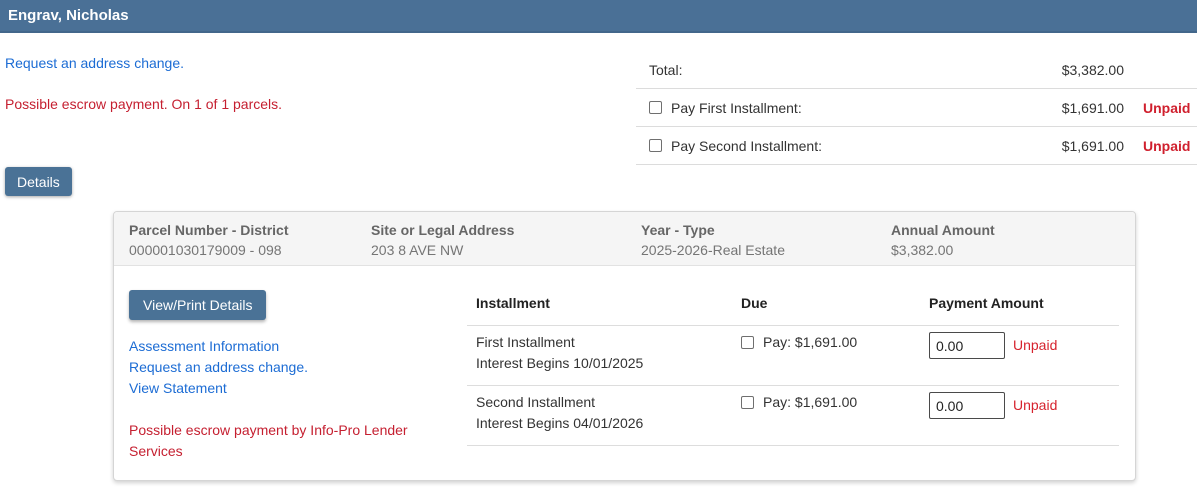  I want to click on pay-second-installment-checkbox, so click(655, 145).